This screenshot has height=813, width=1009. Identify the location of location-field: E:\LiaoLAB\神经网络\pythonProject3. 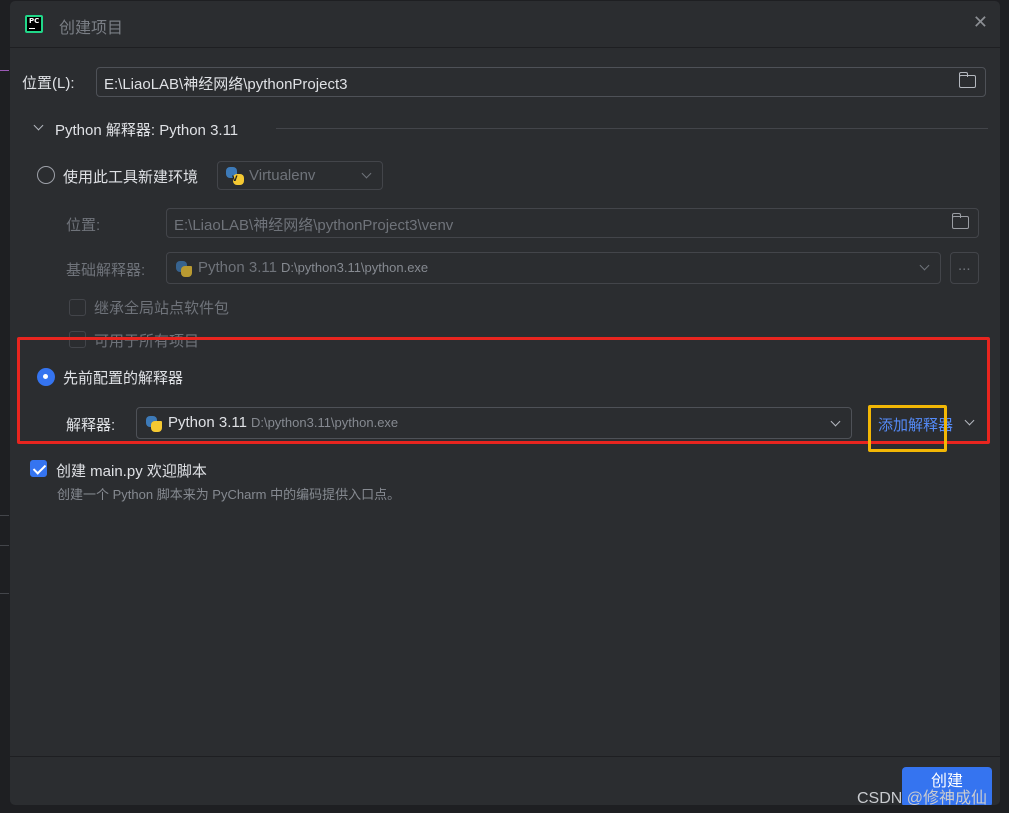
(541, 82).